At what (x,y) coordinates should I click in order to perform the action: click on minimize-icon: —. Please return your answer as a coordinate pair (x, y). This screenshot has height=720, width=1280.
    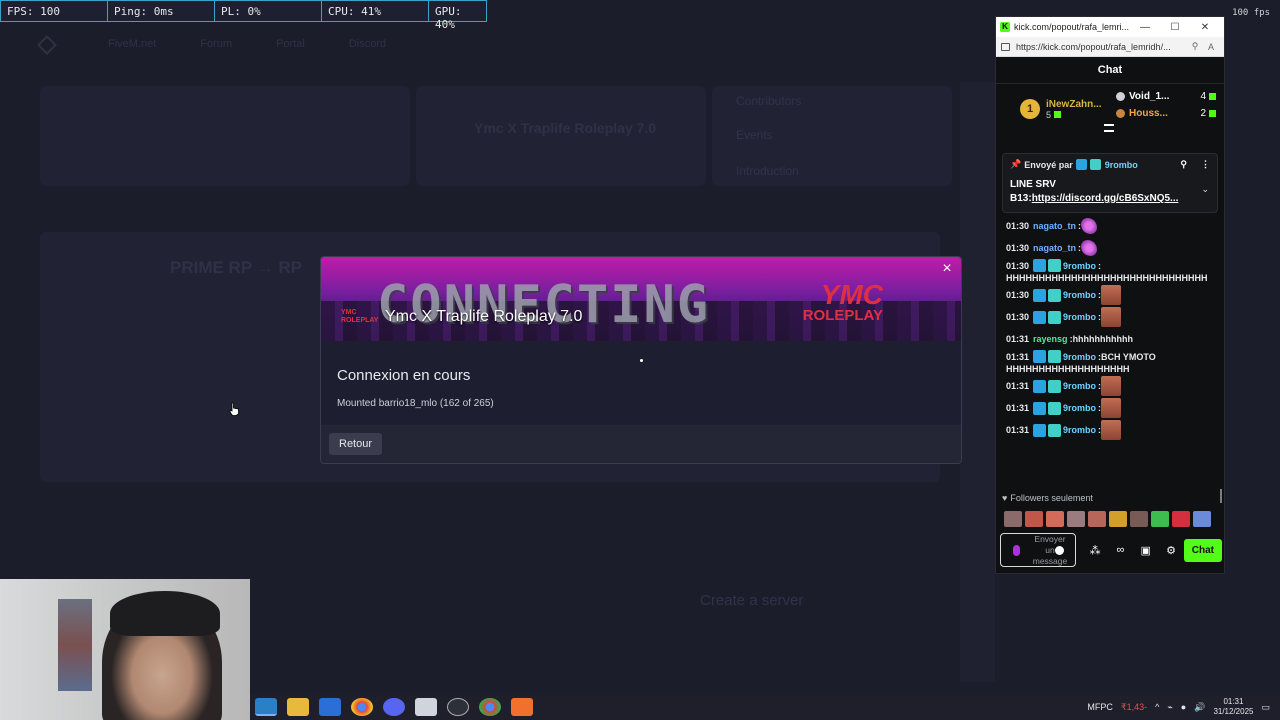
    Looking at the image, I should click on (1145, 27).